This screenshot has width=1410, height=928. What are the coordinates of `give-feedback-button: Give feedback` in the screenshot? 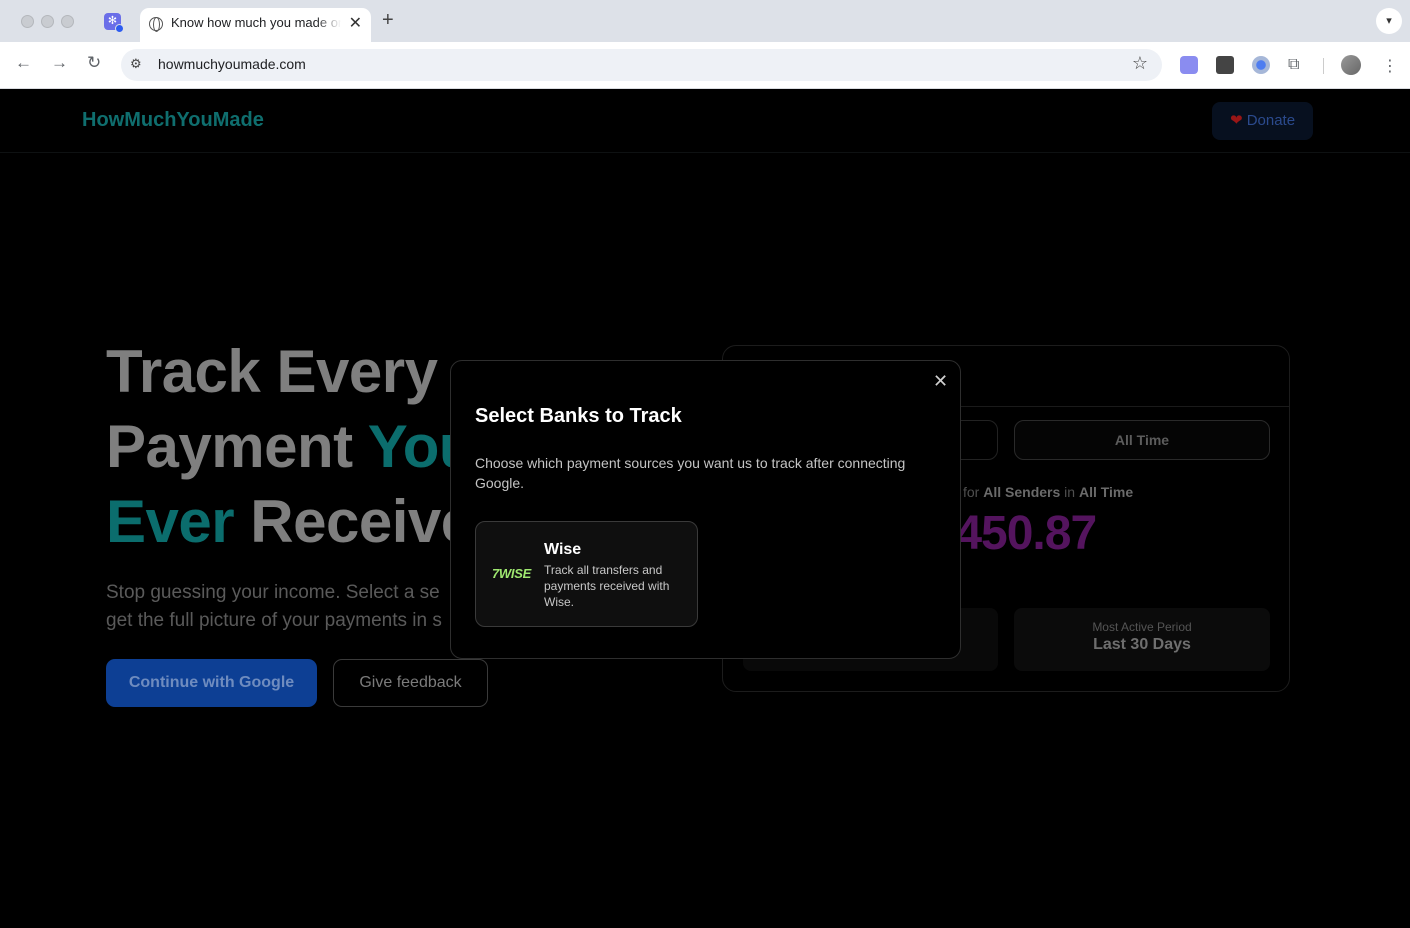 It's located at (410, 683).